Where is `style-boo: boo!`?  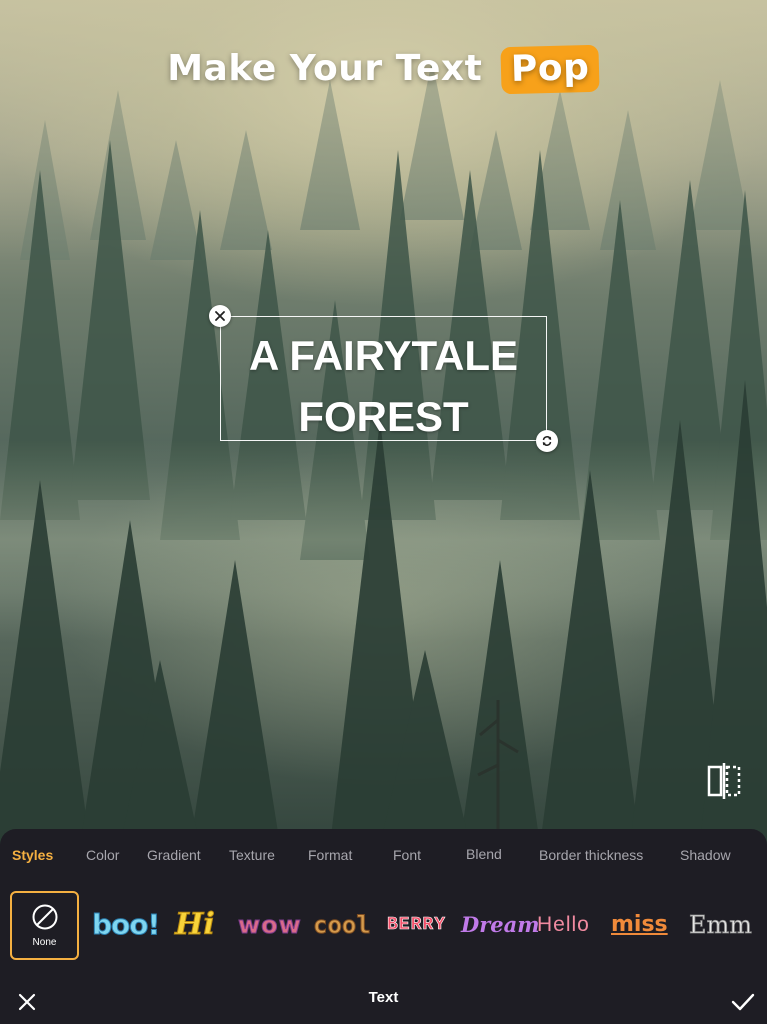
style-boo: boo! is located at coordinates (125, 925).